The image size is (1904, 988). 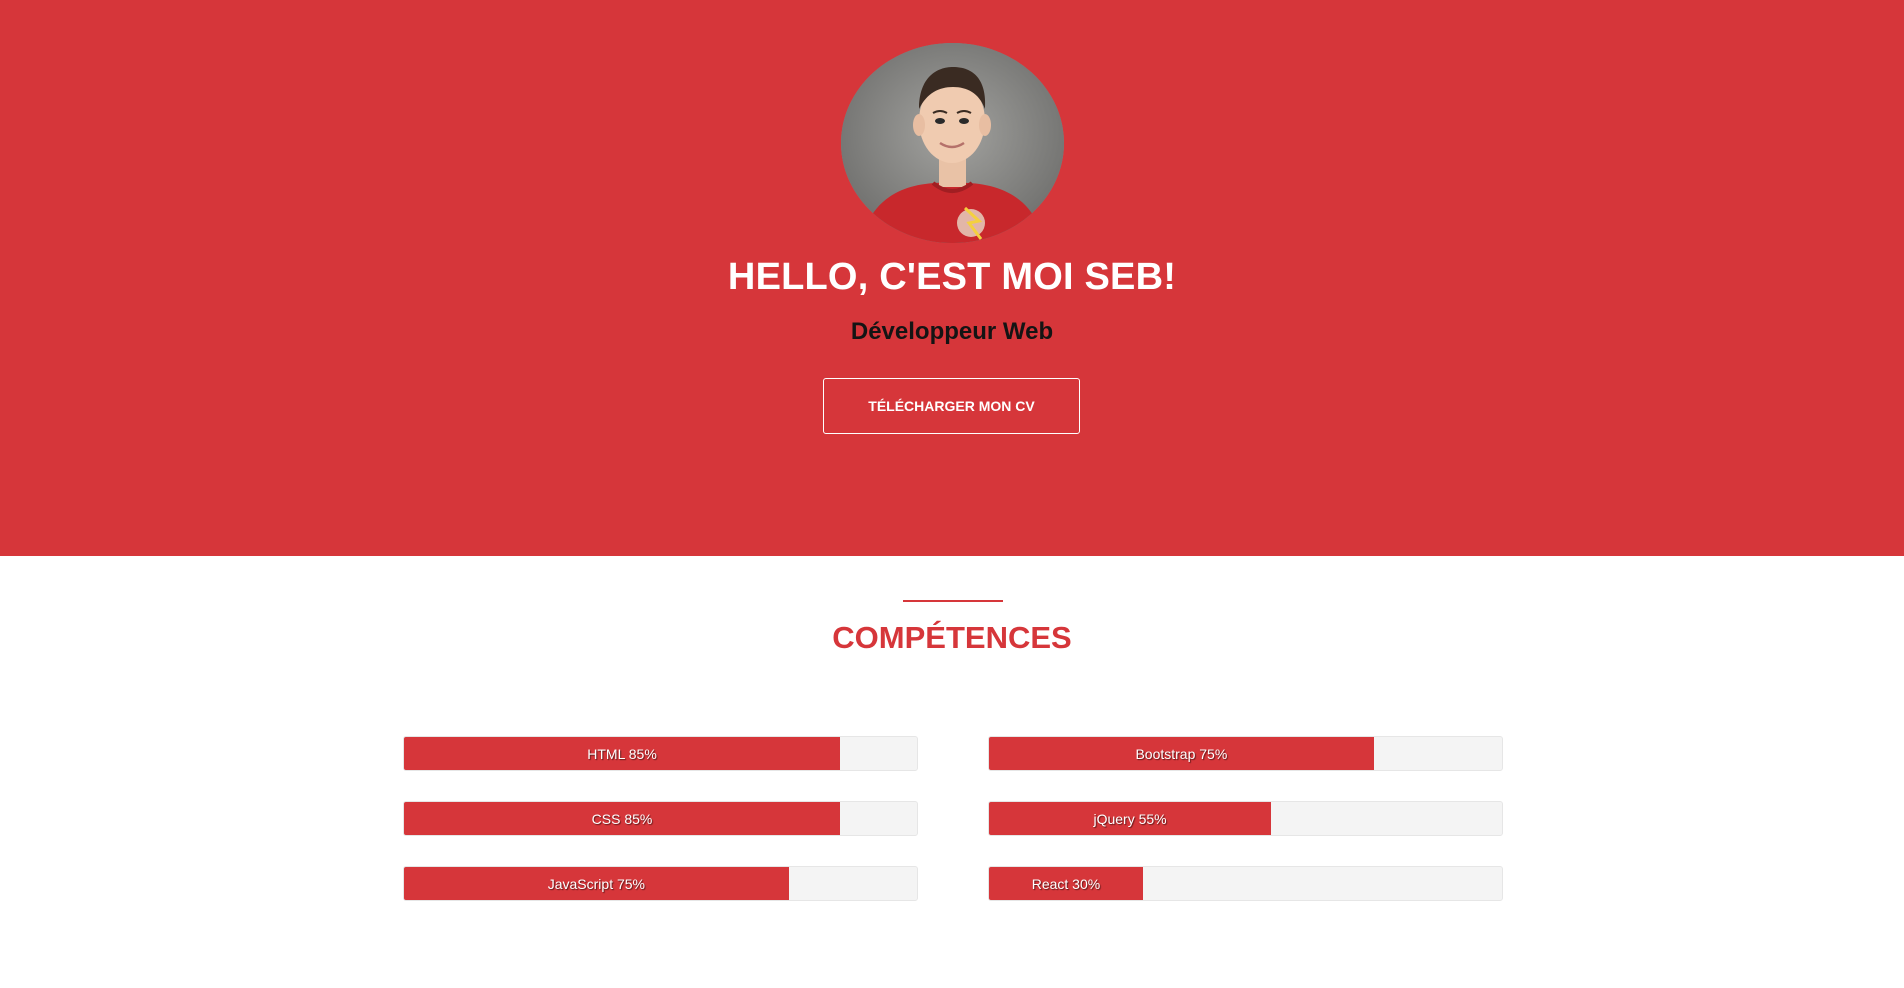 I want to click on skill-bar-fill: JavaScript 75%, so click(x=596, y=883).